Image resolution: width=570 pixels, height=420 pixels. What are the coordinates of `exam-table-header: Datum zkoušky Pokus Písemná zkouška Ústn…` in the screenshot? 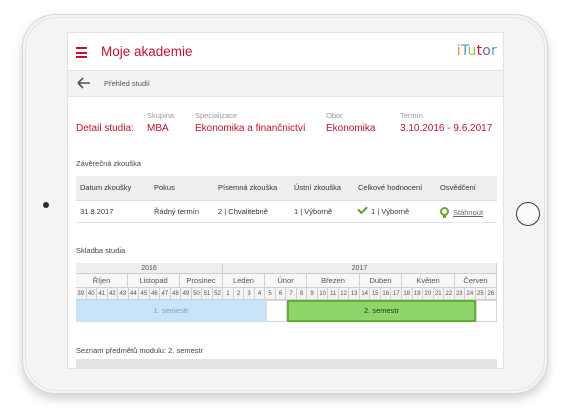 It's located at (286, 188).